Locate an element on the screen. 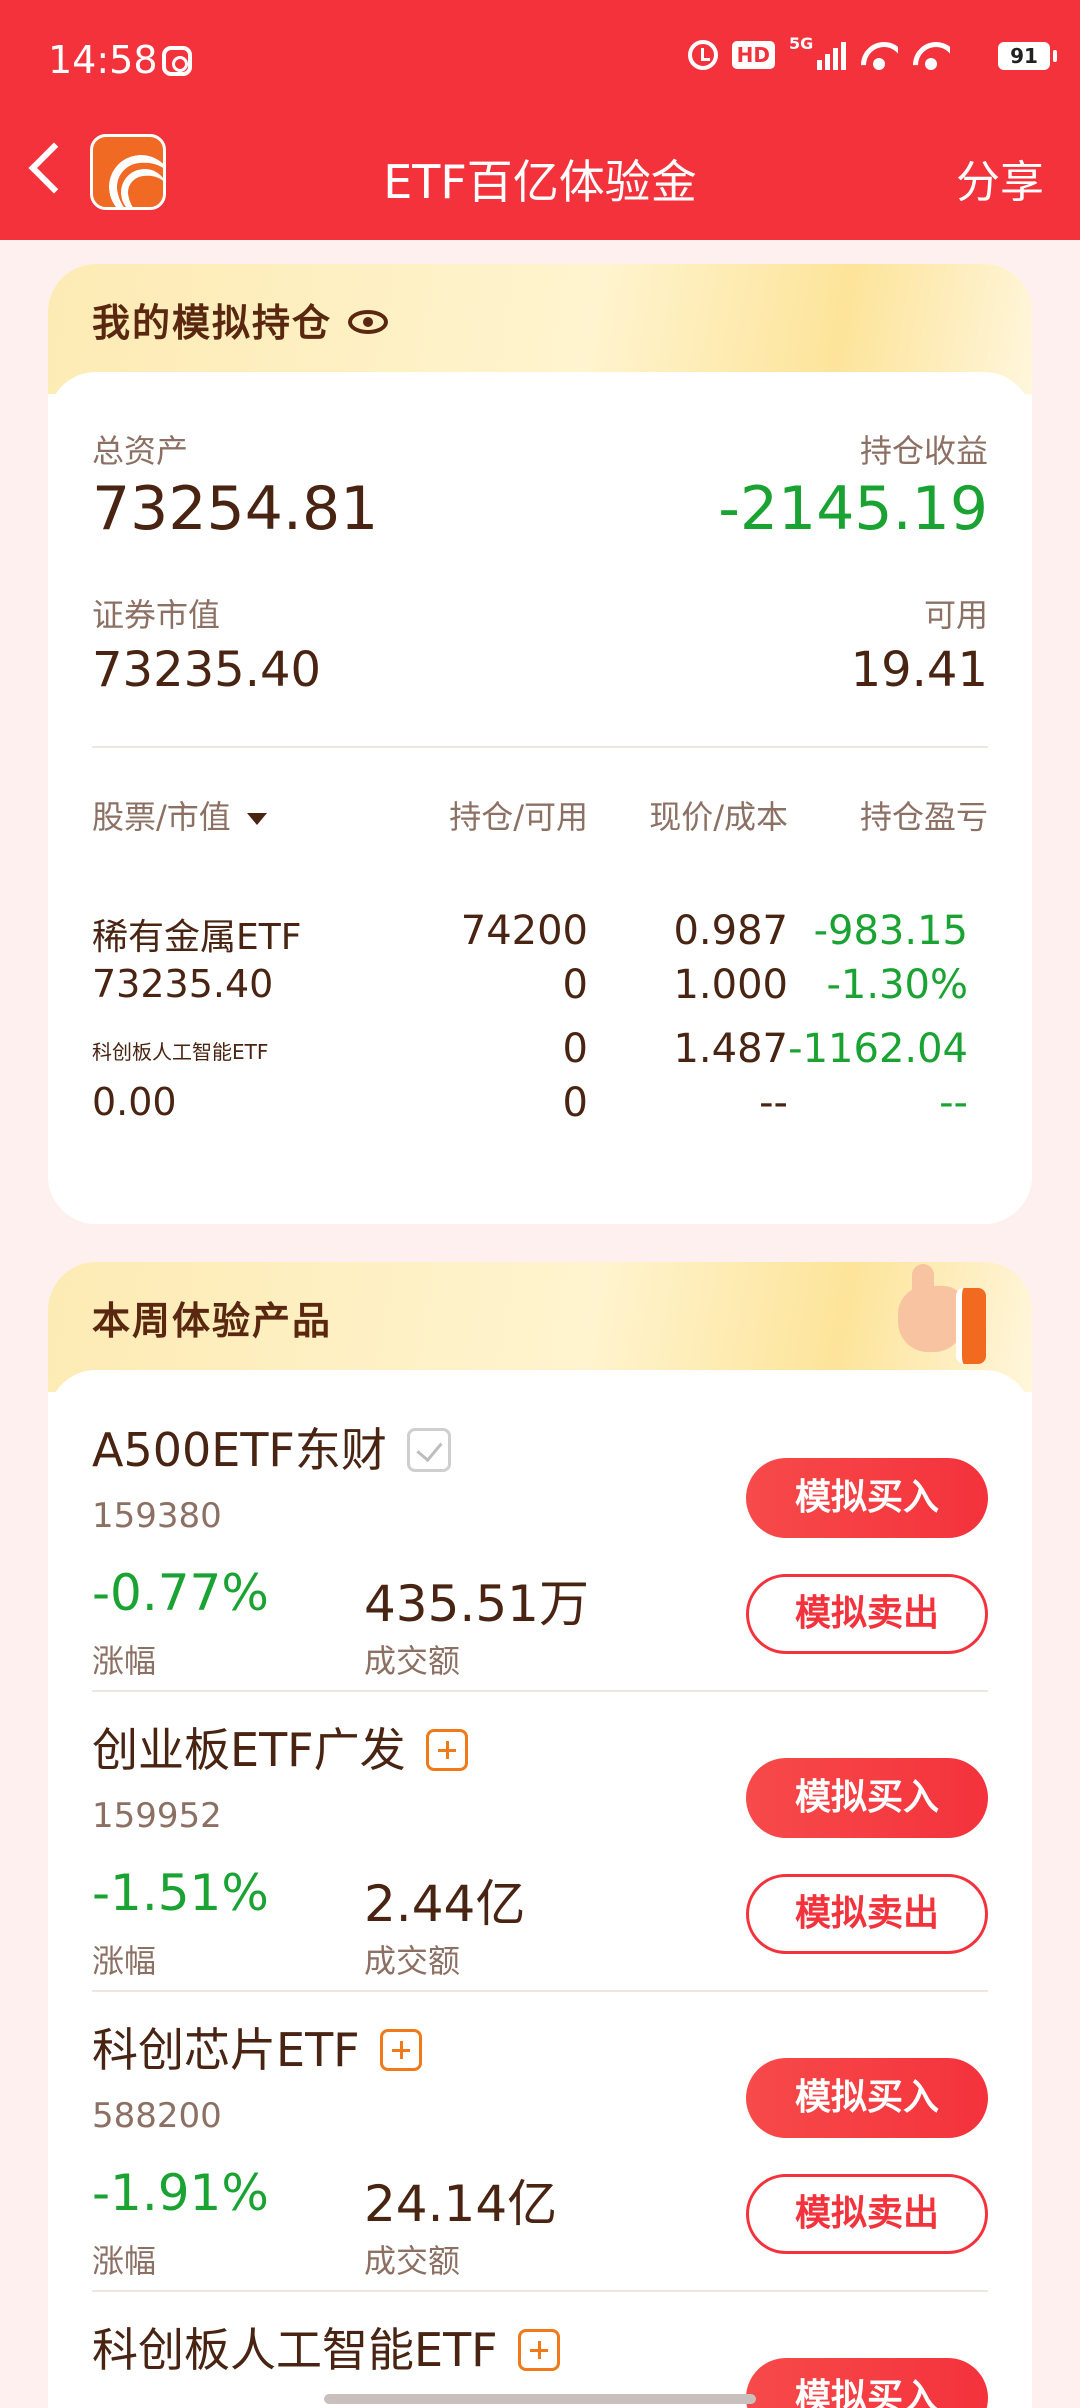 The width and height of the screenshot is (1080, 2408). available-label: 可用 is located at coordinates (955, 615).